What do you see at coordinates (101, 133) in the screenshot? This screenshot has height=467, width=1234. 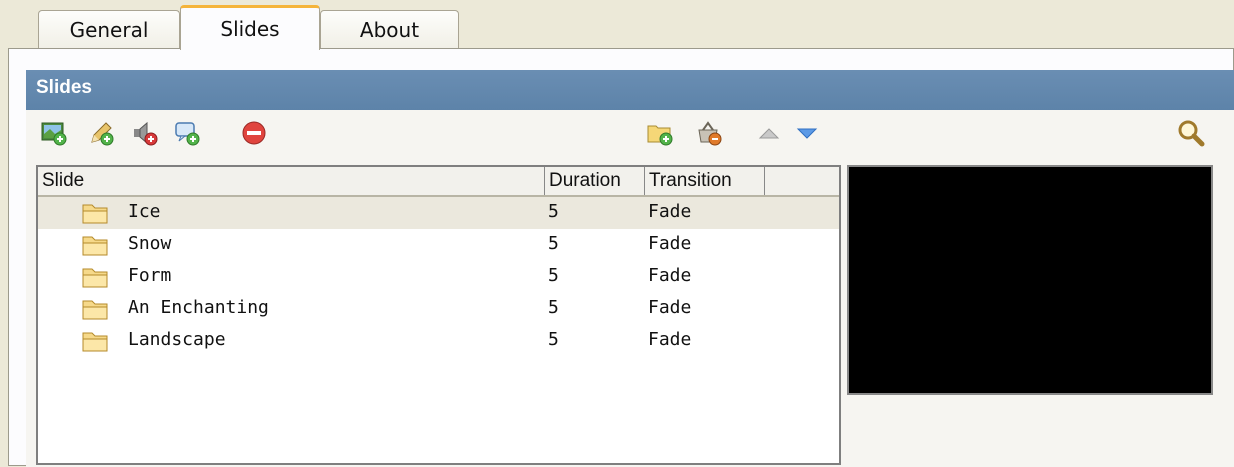 I see `edit-icon` at bounding box center [101, 133].